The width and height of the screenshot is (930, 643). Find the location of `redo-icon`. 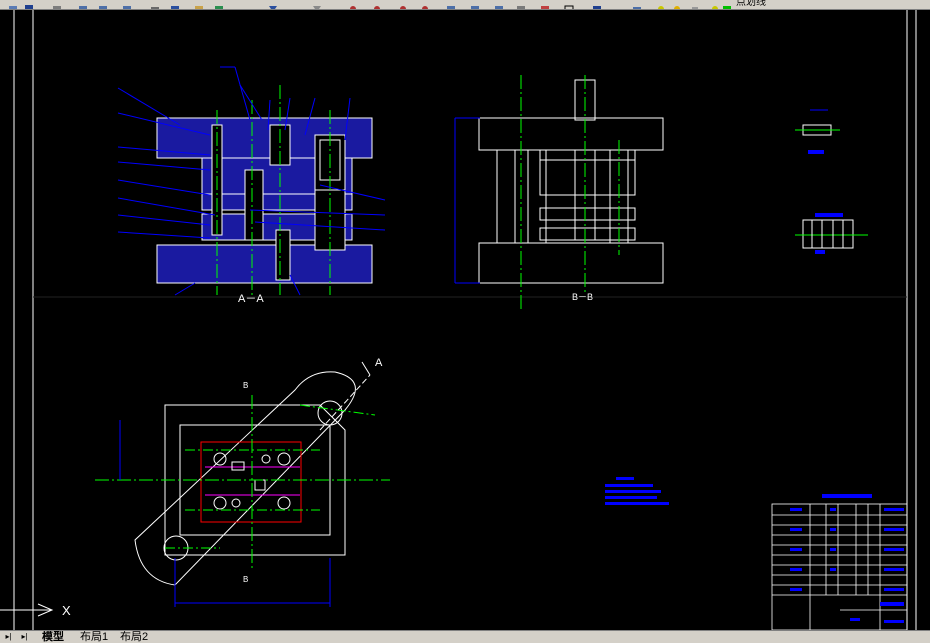

redo-icon is located at coordinates (175, 4).